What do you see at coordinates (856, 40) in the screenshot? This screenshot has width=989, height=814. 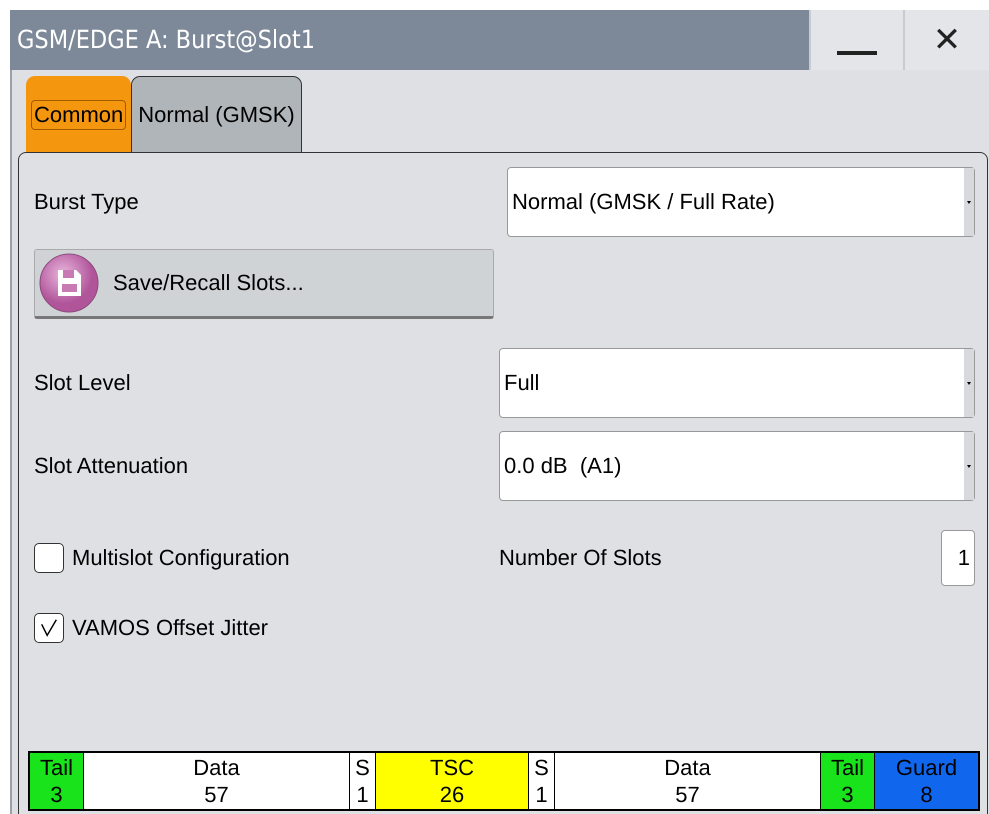 I see `minimize-button` at bounding box center [856, 40].